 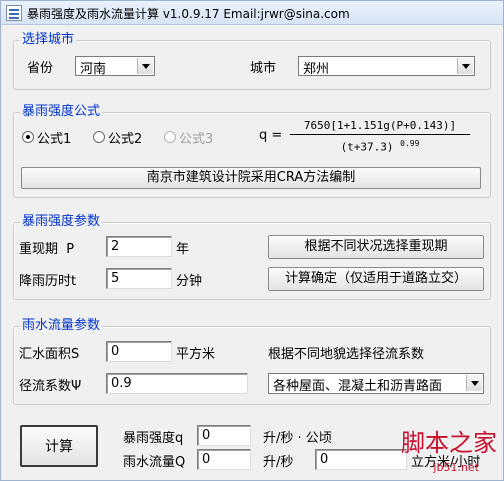 I want to click on flow-result-label: 雨水流量Q, so click(x=154, y=462).